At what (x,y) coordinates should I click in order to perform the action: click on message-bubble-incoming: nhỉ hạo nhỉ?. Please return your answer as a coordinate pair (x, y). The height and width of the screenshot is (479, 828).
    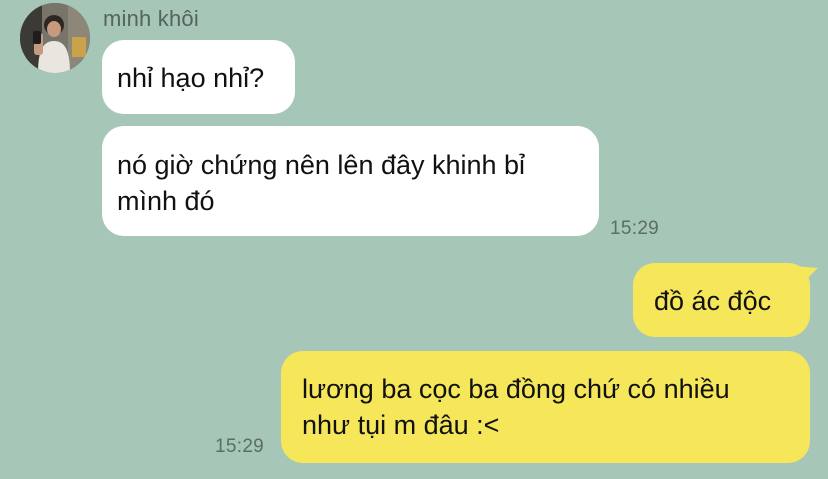
    Looking at the image, I should click on (198, 77).